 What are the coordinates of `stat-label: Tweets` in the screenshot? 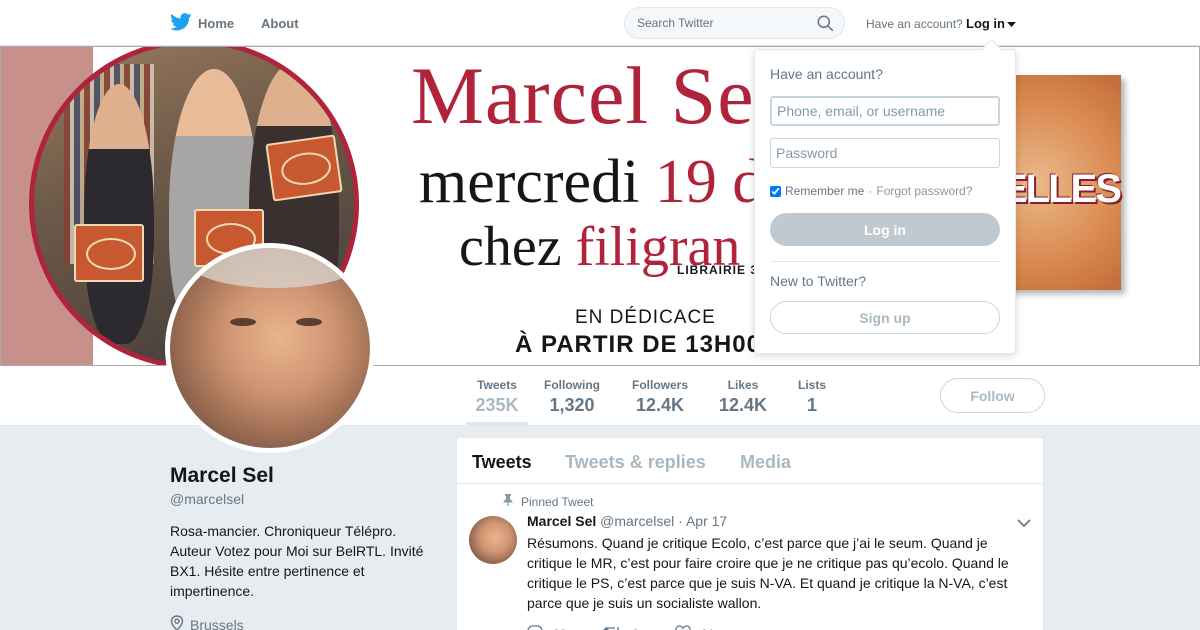 It's located at (497, 385).